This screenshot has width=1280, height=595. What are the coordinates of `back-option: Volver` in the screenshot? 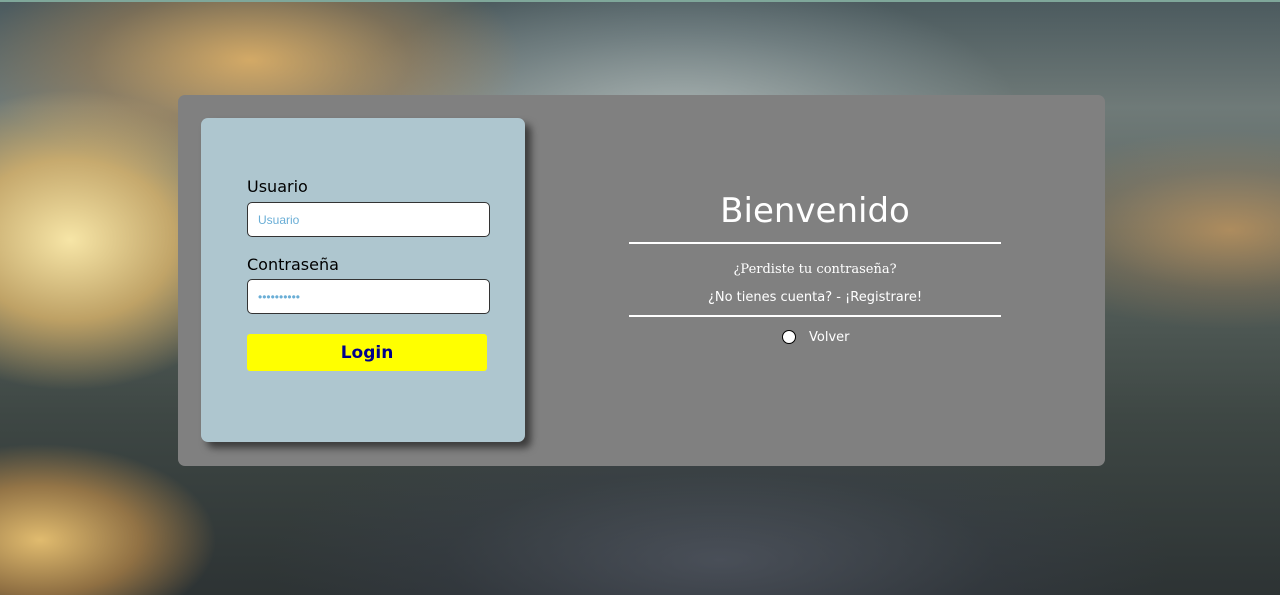 It's located at (816, 337).